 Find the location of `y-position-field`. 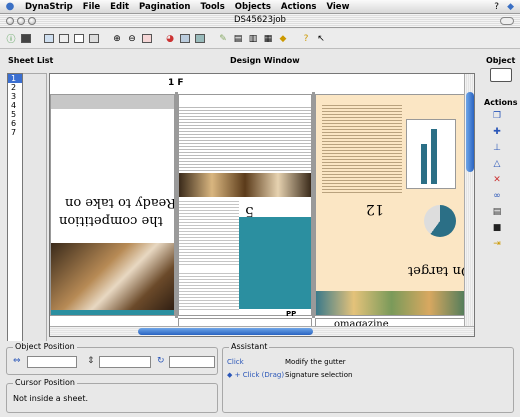

y-position-field is located at coordinates (125, 362).